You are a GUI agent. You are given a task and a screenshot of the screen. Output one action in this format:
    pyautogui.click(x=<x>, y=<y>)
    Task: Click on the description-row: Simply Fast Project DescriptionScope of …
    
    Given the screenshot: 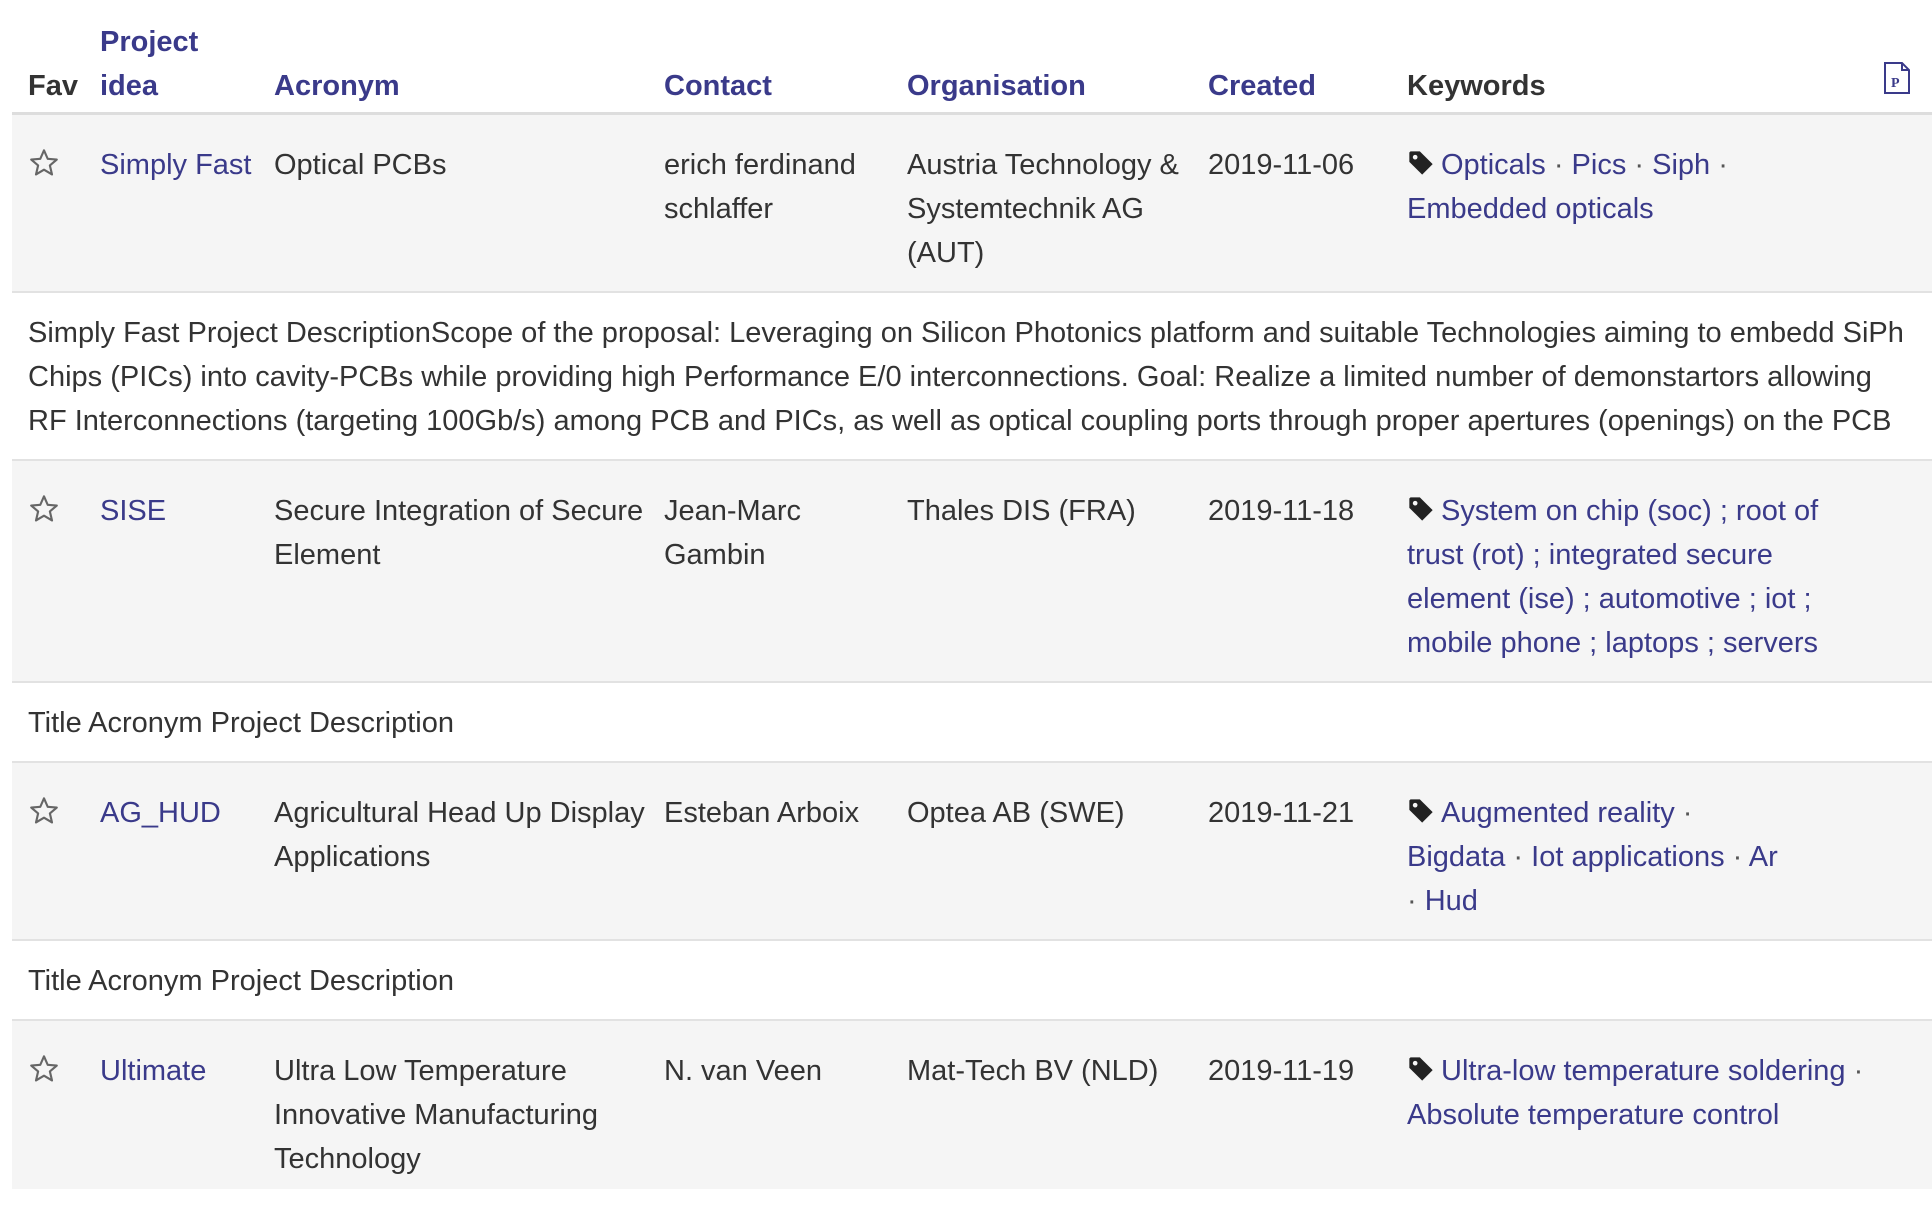 What is the action you would take?
    pyautogui.click(x=972, y=376)
    